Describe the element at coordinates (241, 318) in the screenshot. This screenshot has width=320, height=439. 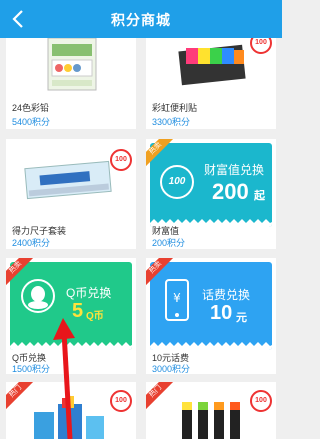
I see `banner-unit: 元` at that location.